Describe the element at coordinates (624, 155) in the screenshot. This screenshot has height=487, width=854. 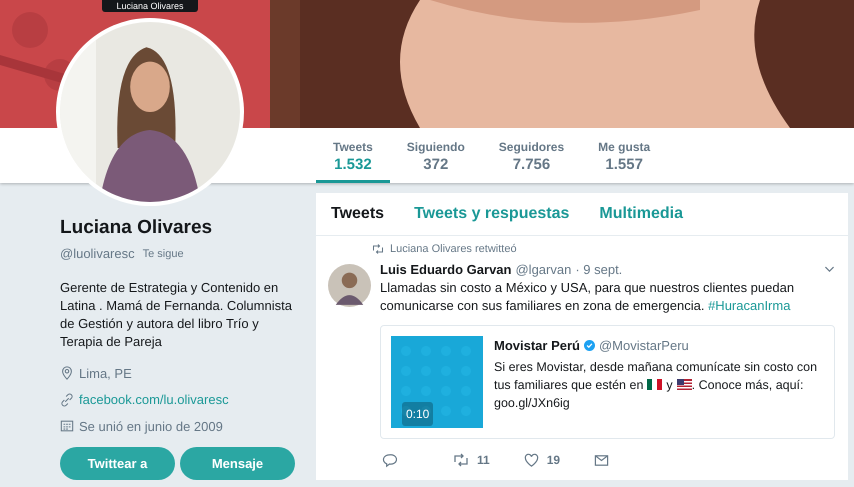
I see `stat-tab: Me gusta 1.557` at that location.